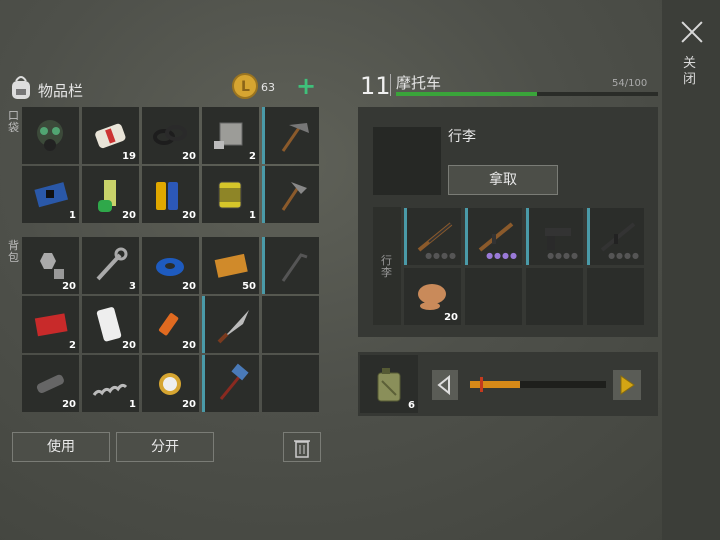 This screenshot has height=540, width=720. What do you see at coordinates (503, 180) in the screenshot?
I see `take-button: 拿取` at bounding box center [503, 180].